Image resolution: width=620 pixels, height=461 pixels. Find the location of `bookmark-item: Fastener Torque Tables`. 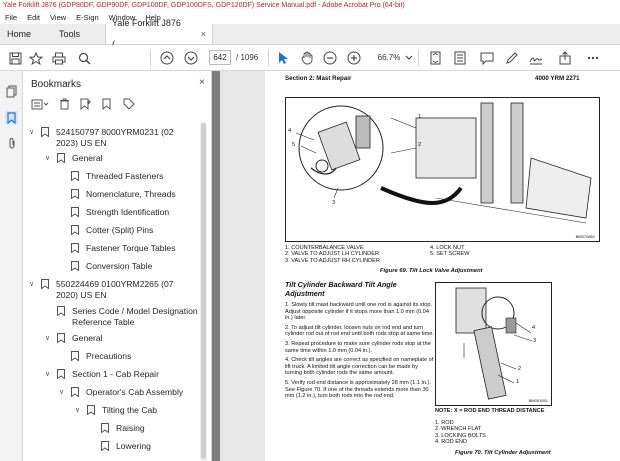

bookmark-item: Fastener Torque Tables is located at coordinates (123, 248).